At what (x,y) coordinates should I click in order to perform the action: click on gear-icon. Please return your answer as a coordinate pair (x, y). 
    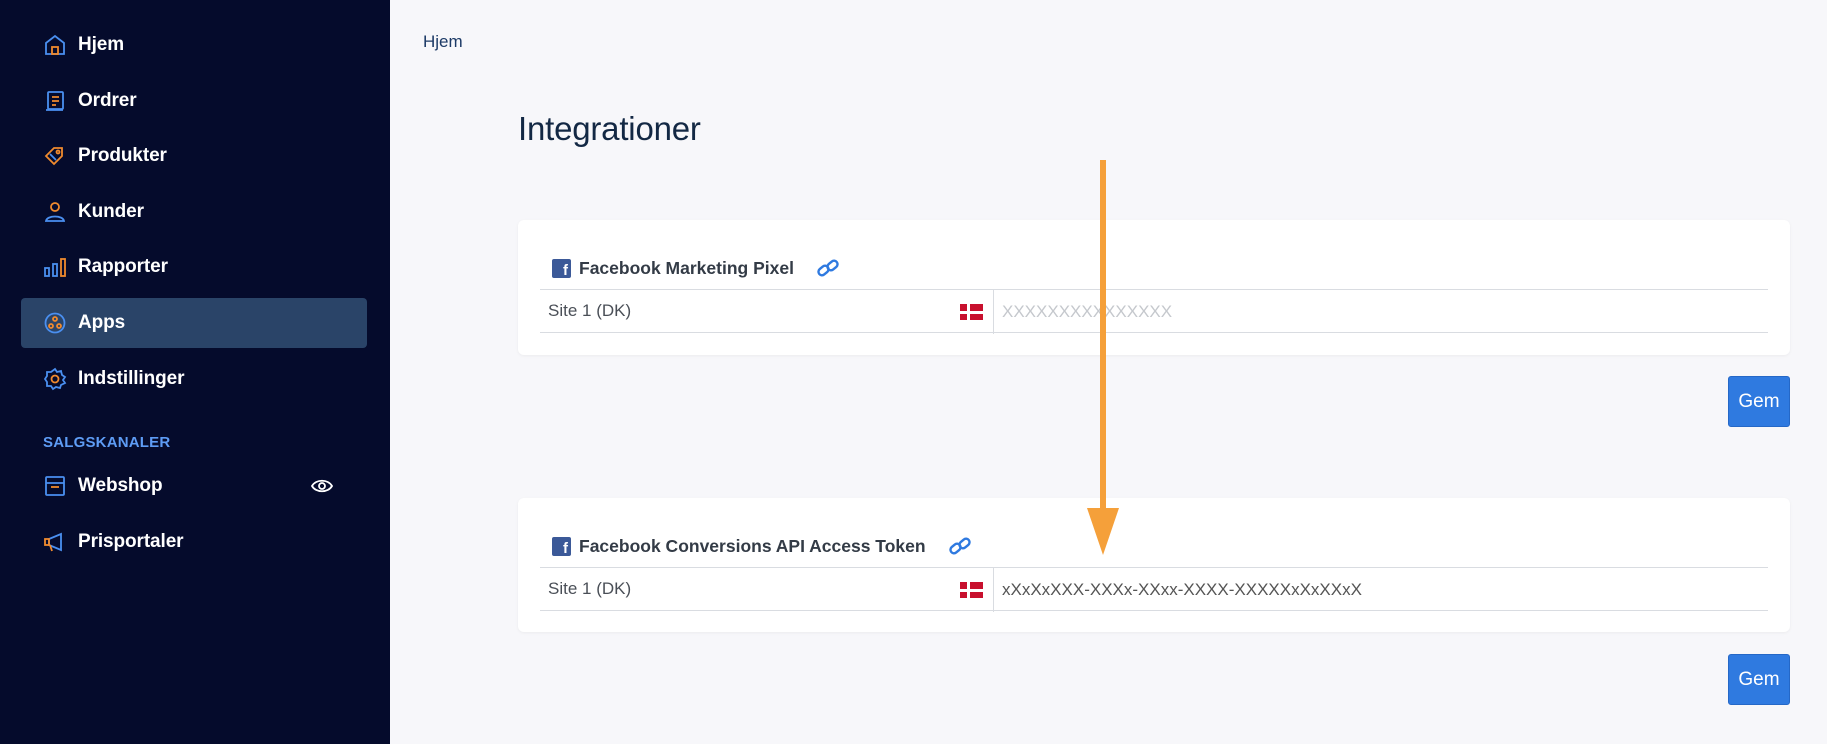
    Looking at the image, I should click on (55, 379).